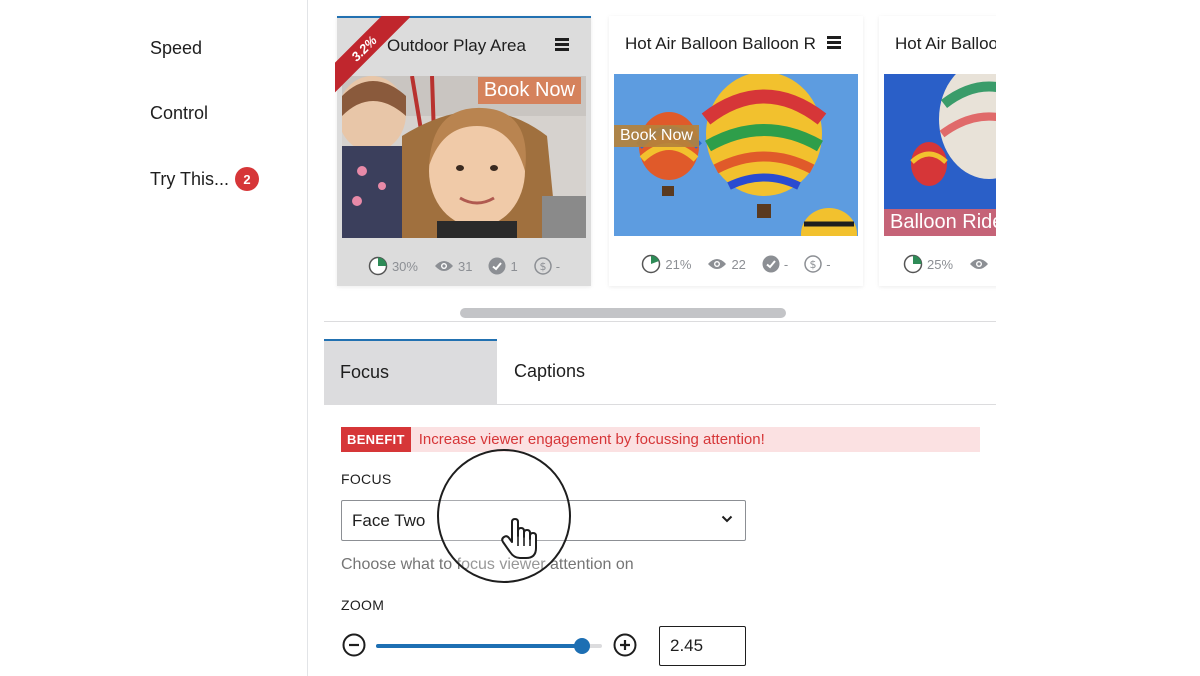 This screenshot has width=1200, height=676. Describe the element at coordinates (543, 520) in the screenshot. I see `focus-select: Face Two` at that location.